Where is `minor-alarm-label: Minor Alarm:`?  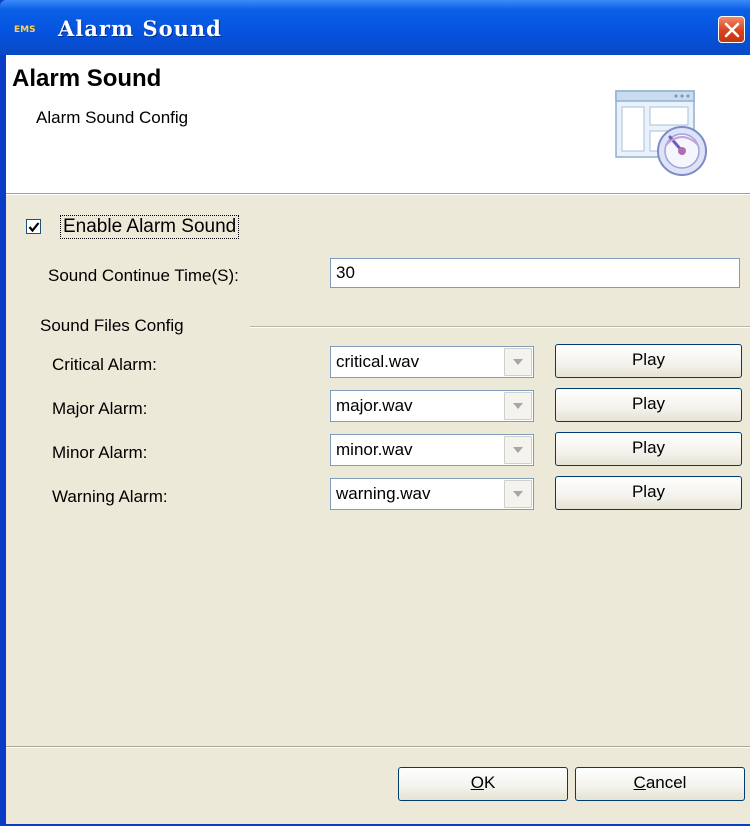
minor-alarm-label: Minor Alarm: is located at coordinates (100, 452).